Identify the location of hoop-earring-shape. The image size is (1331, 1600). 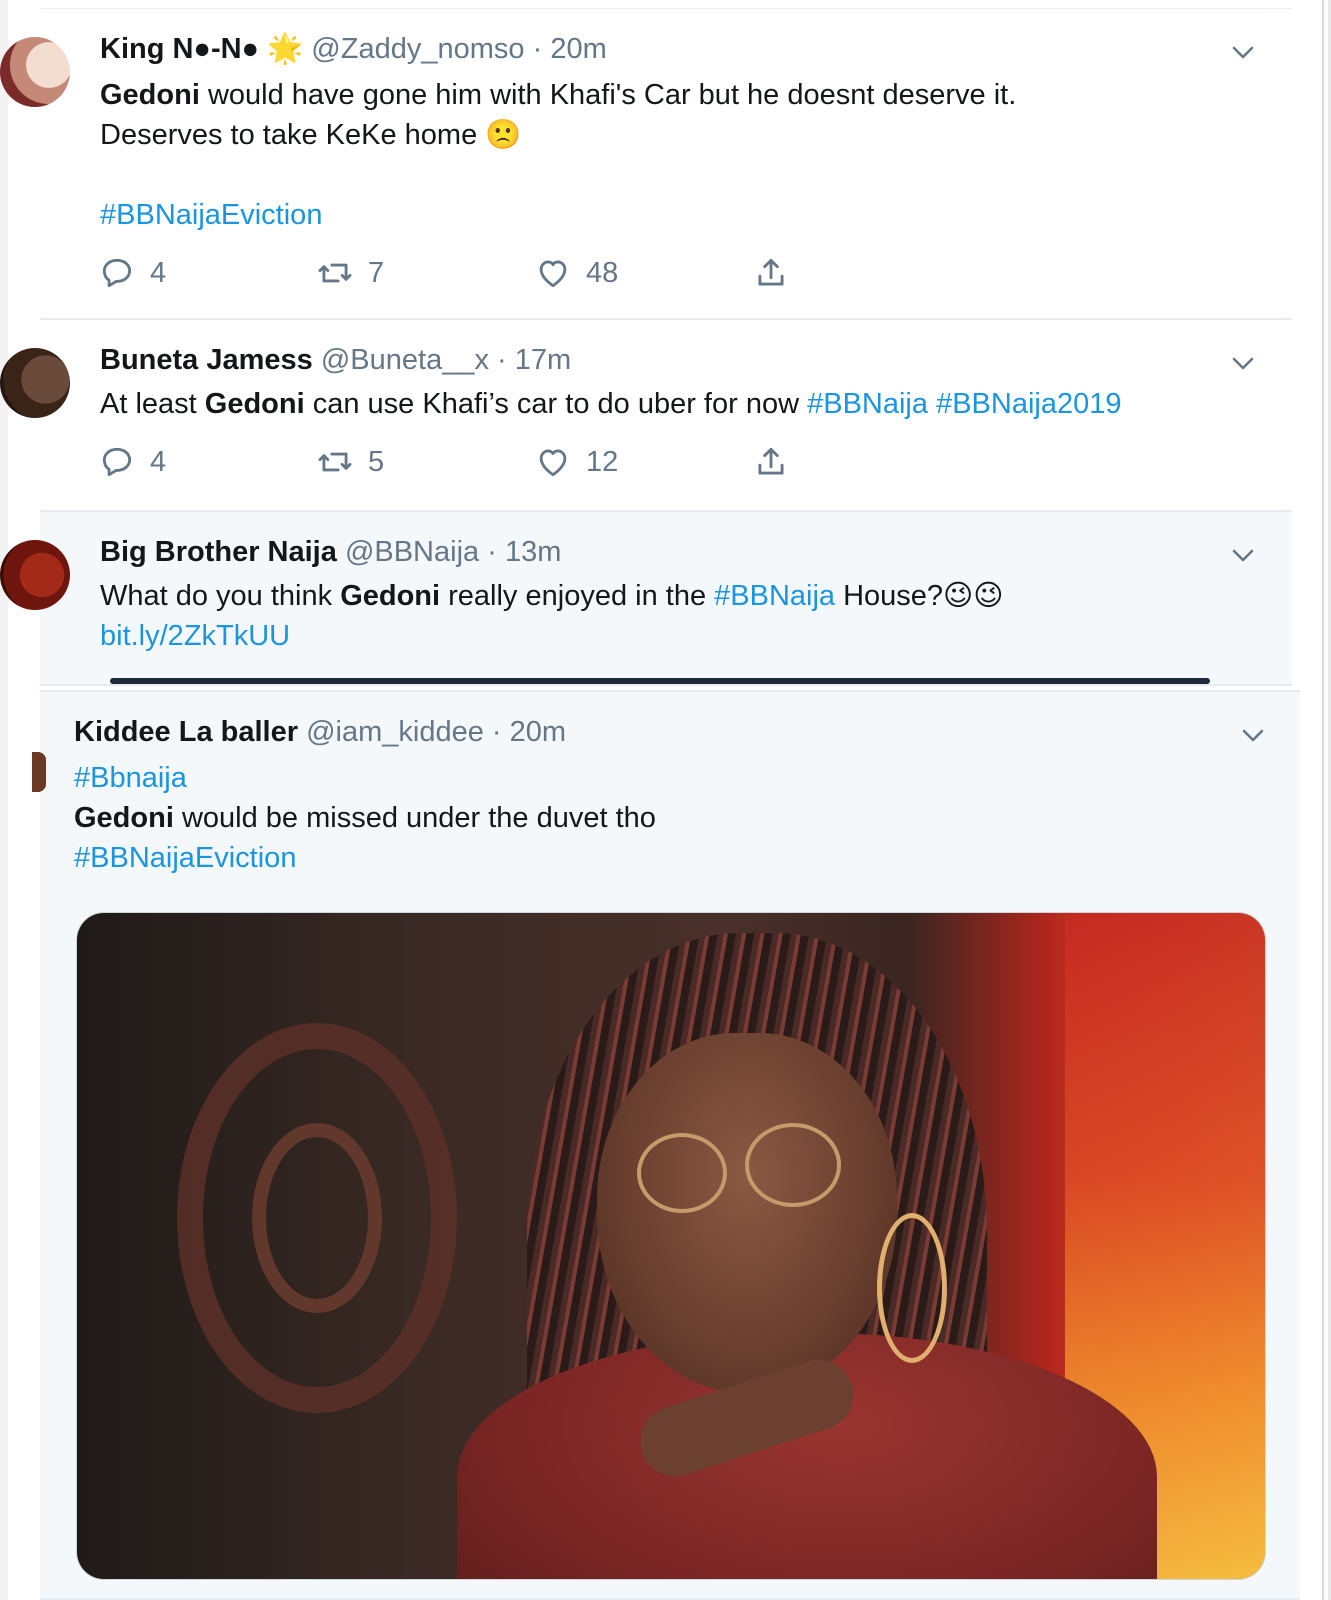
(912, 1288).